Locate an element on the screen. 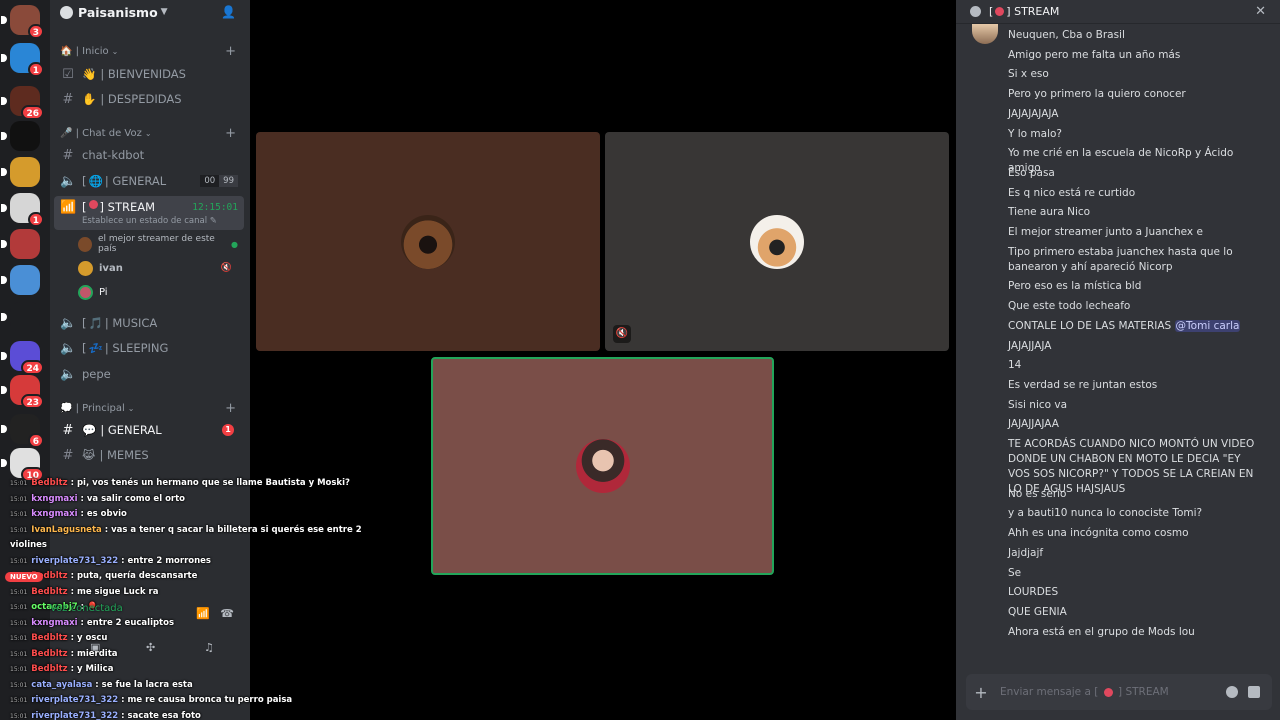  message-text: 14 is located at coordinates (1015, 365).